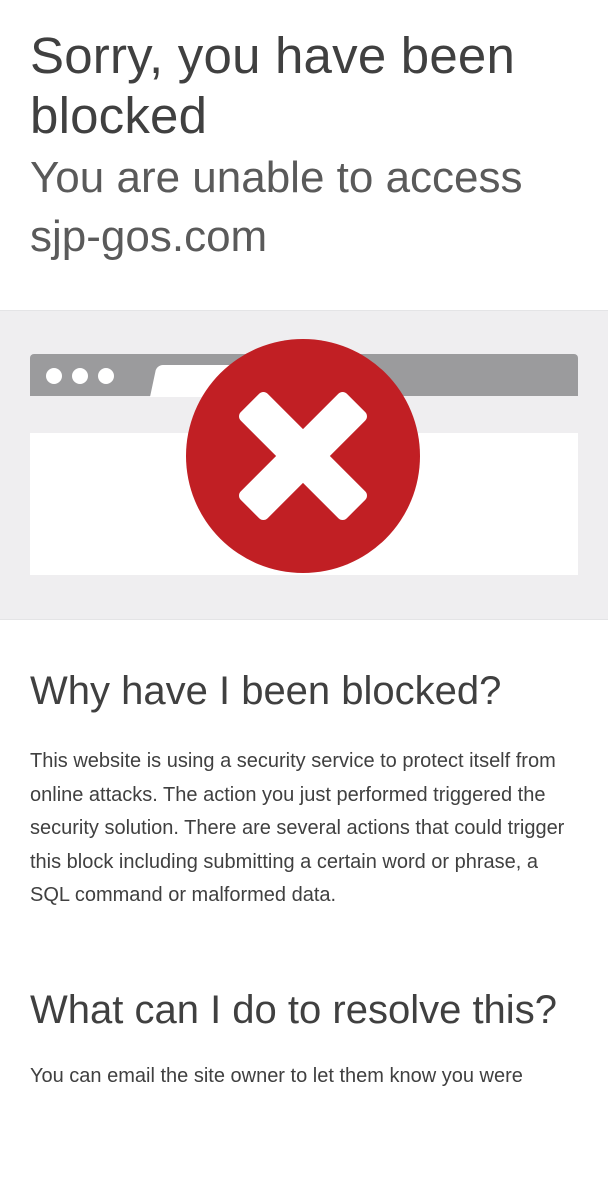 Image resolution: width=608 pixels, height=1180 pixels. I want to click on page-subtitle: You are unable to access sjp-gos.com, so click(276, 207).